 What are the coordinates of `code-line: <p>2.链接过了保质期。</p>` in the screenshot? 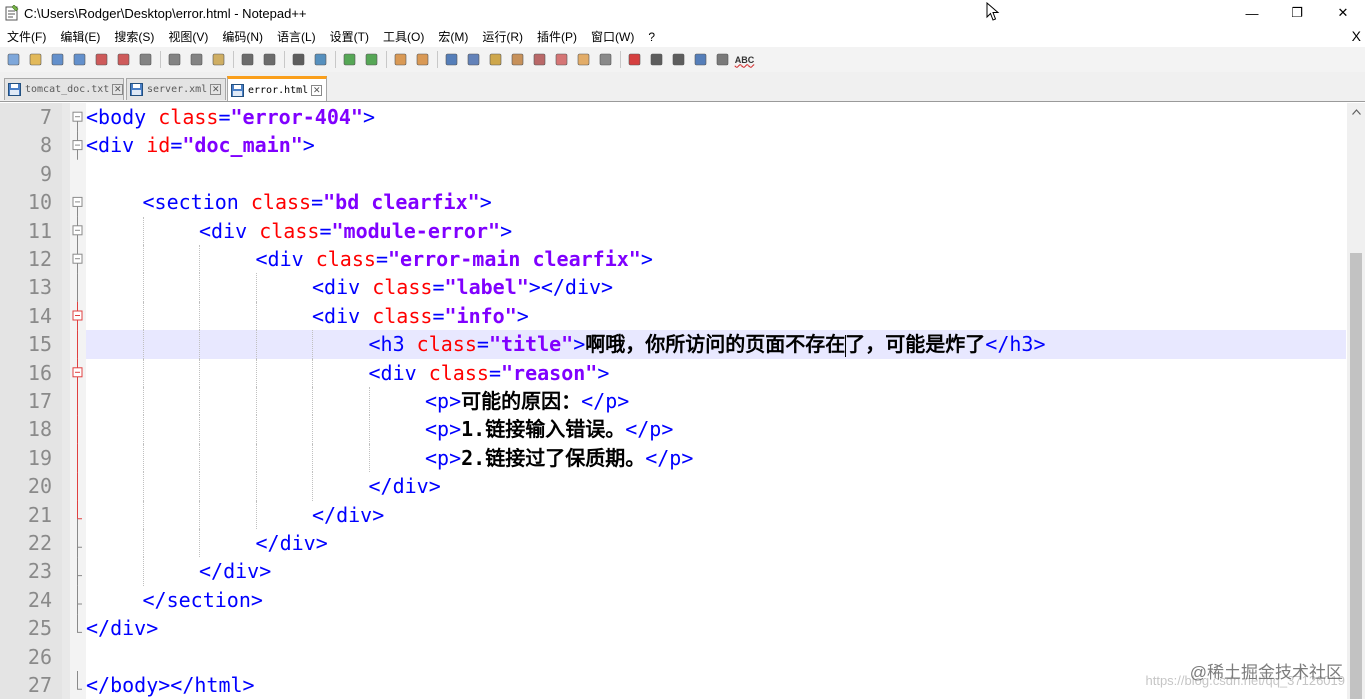 It's located at (559, 458).